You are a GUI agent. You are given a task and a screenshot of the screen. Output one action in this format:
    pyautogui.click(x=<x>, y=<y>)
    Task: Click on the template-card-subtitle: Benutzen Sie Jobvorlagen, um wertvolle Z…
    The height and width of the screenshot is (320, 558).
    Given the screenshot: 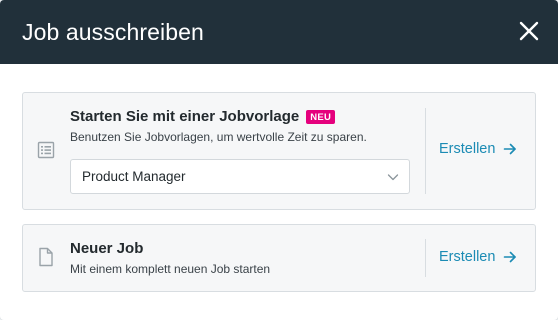 What is the action you would take?
    pyautogui.click(x=218, y=137)
    